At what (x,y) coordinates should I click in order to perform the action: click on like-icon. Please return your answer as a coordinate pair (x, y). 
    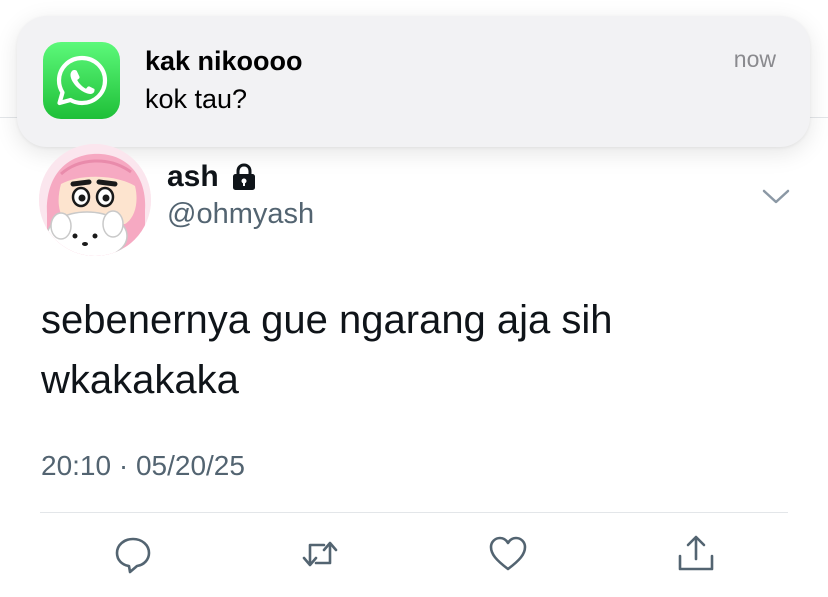
    Looking at the image, I should click on (508, 556).